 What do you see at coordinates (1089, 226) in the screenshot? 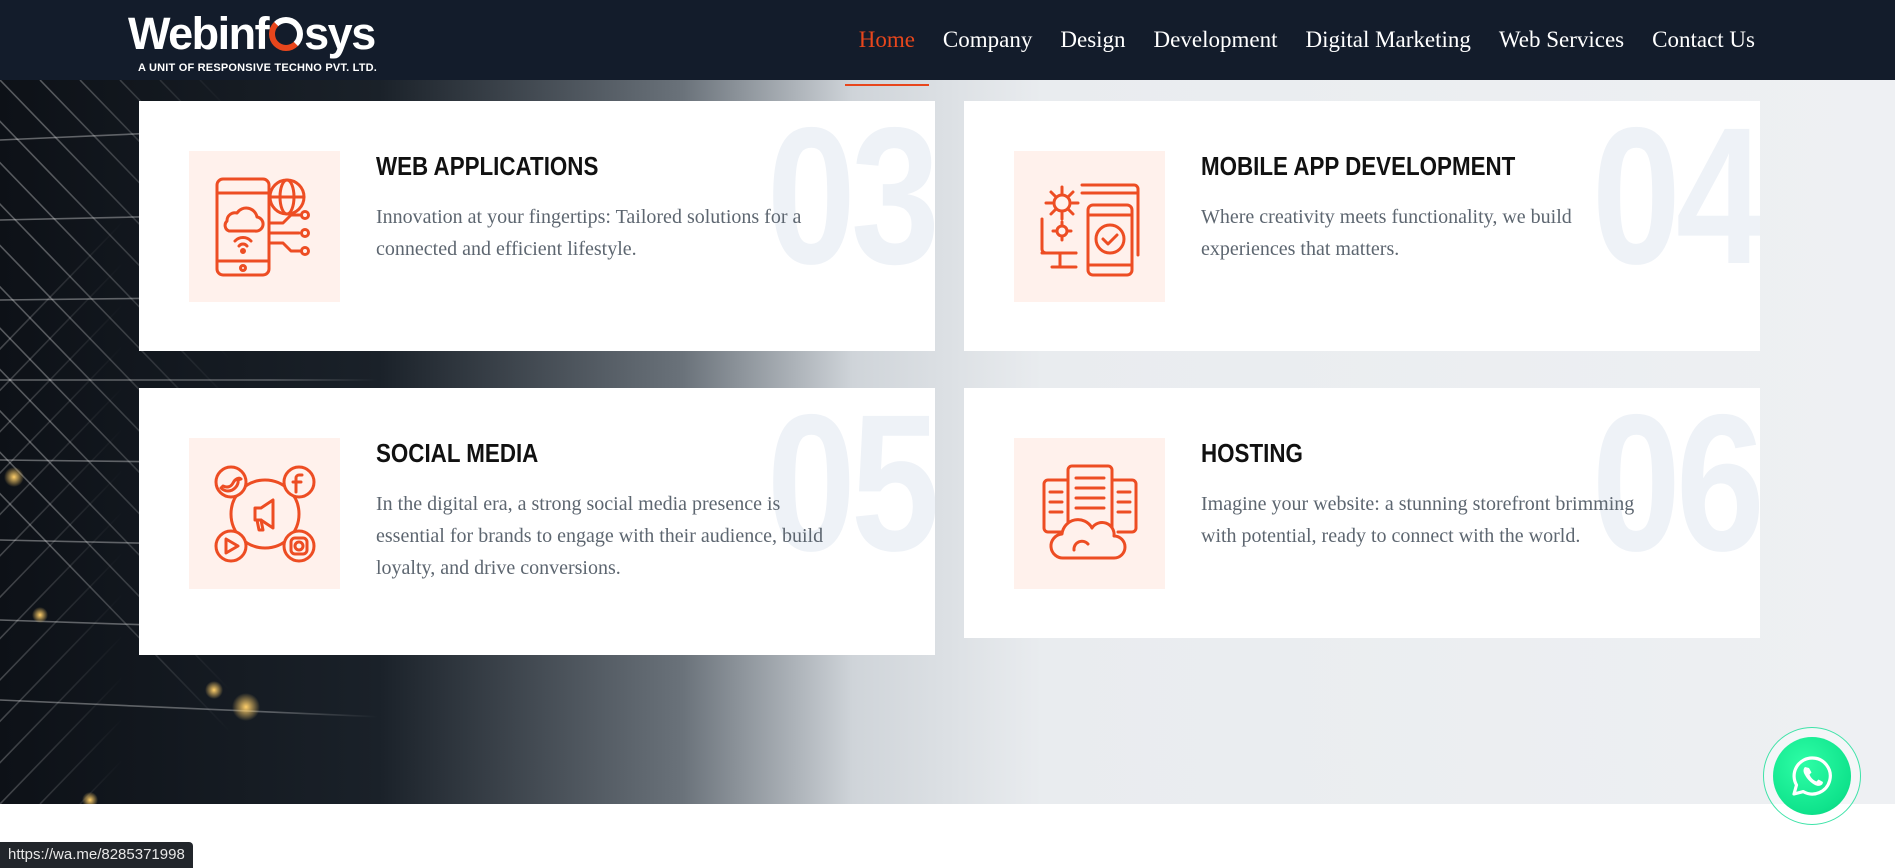
I see `mobile-app-icon` at bounding box center [1089, 226].